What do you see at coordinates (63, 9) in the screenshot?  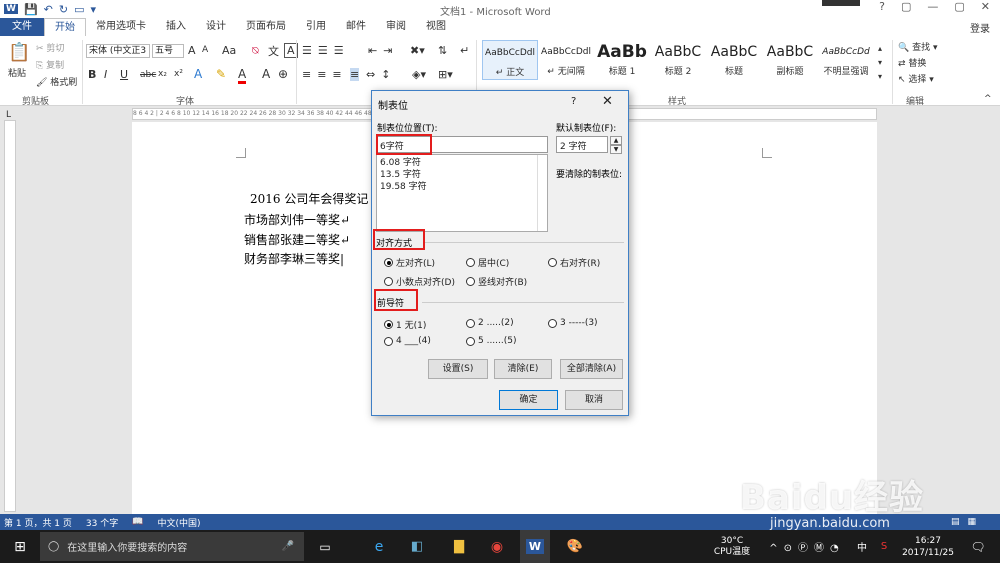 I see `redo-icon: ↻` at bounding box center [63, 9].